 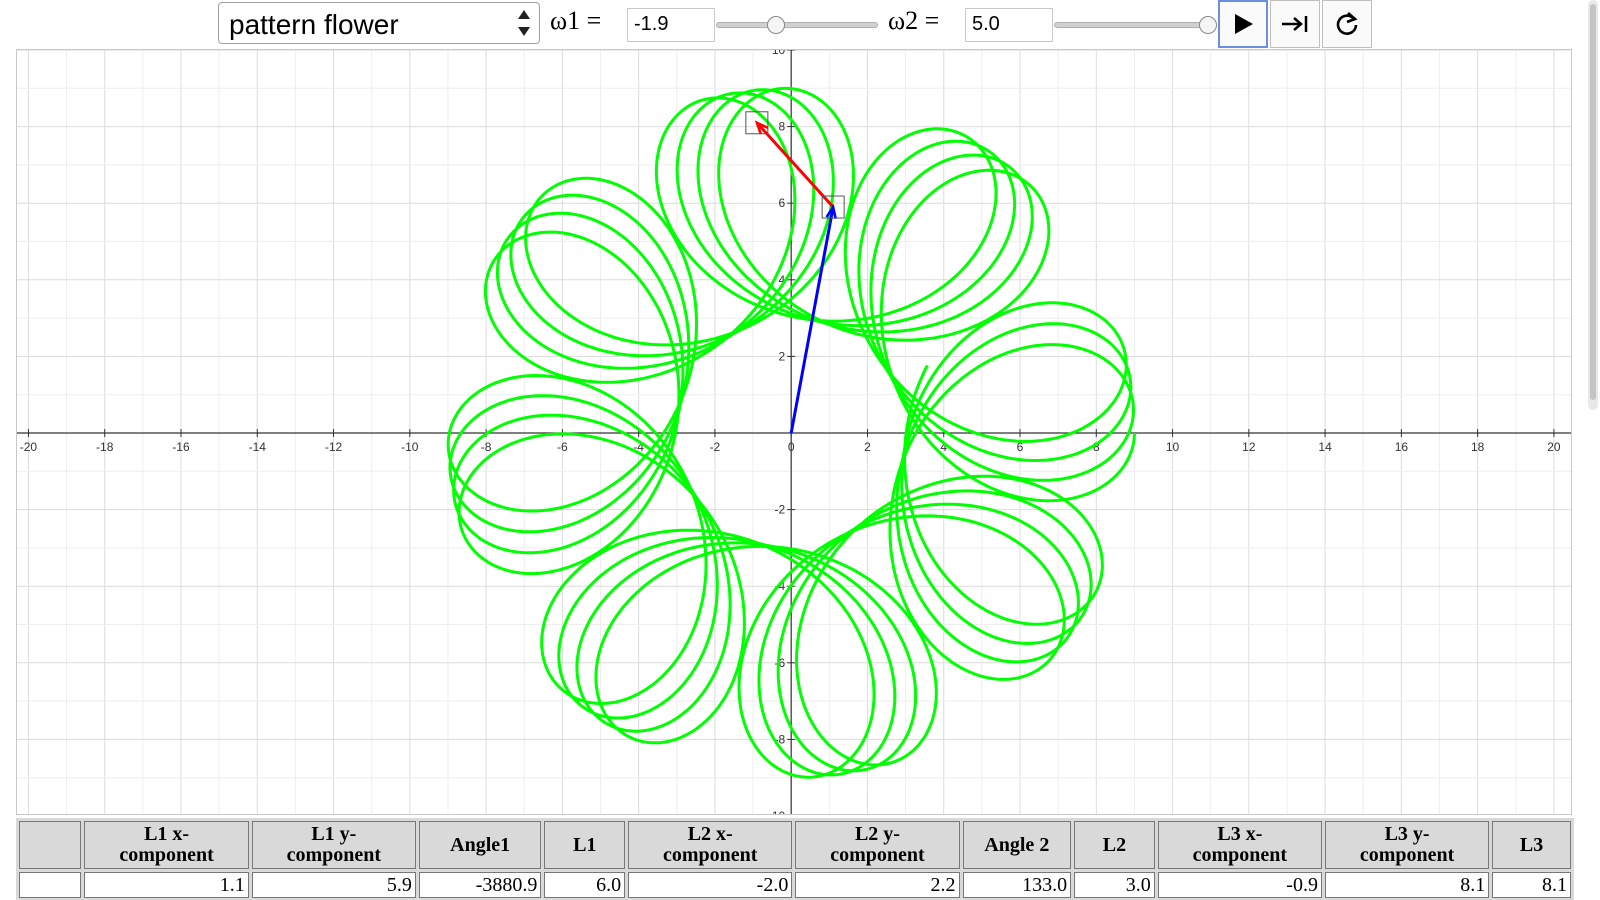 What do you see at coordinates (333, 845) in the screenshot?
I see `table-header-cell: L1 y- component` at bounding box center [333, 845].